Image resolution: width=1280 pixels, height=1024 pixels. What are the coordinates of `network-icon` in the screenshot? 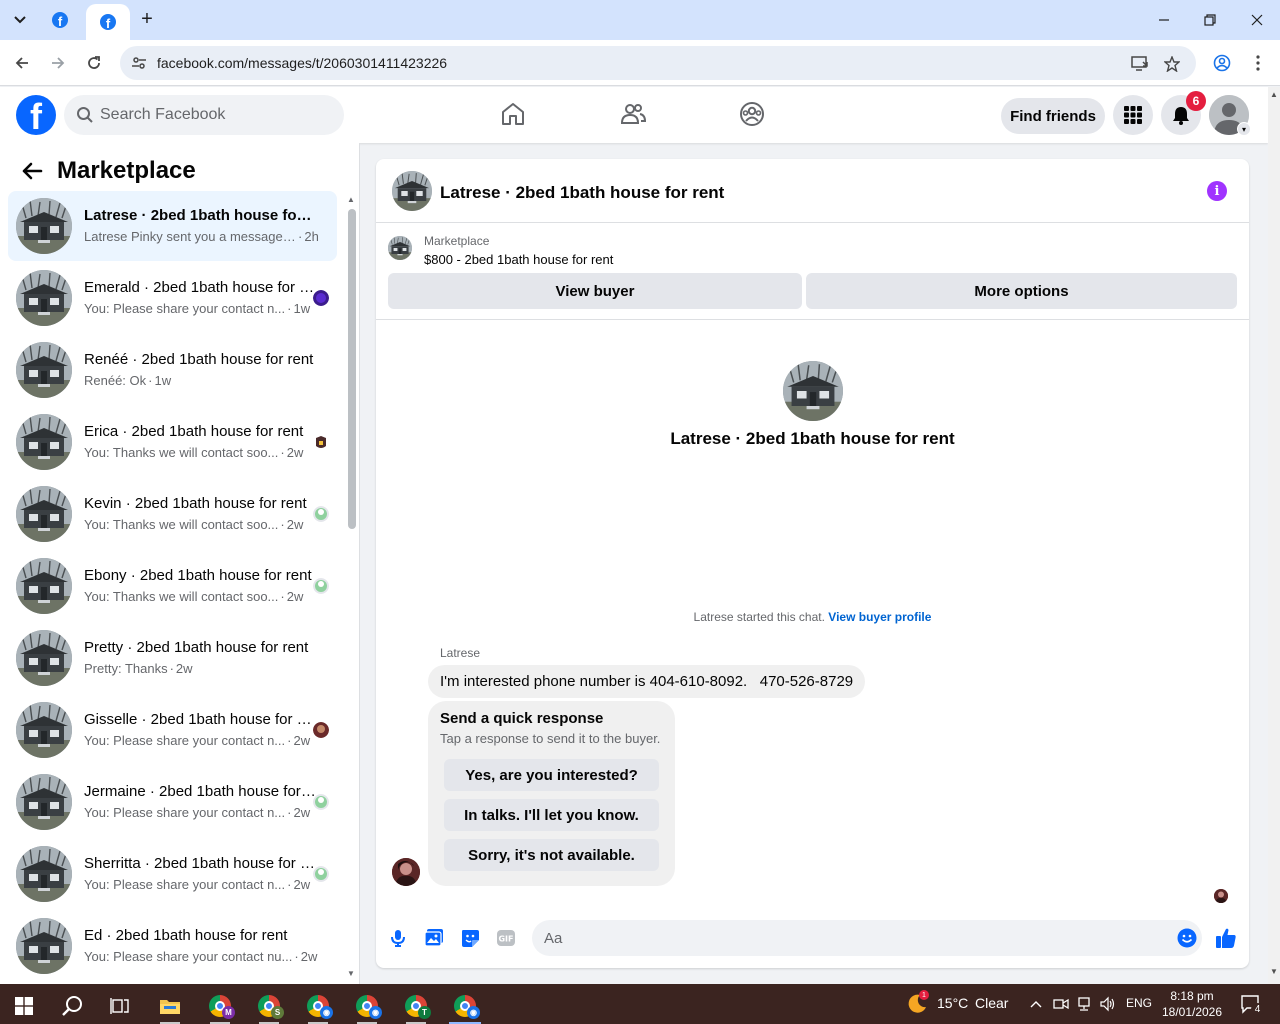 It's located at (1084, 1004).